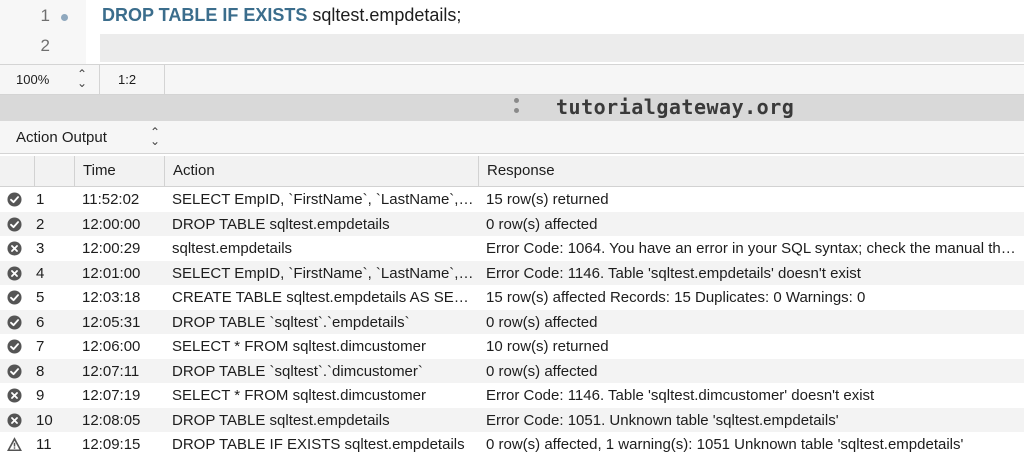  Describe the element at coordinates (61, 137) in the screenshot. I see `output-type-select: Action Output` at that location.